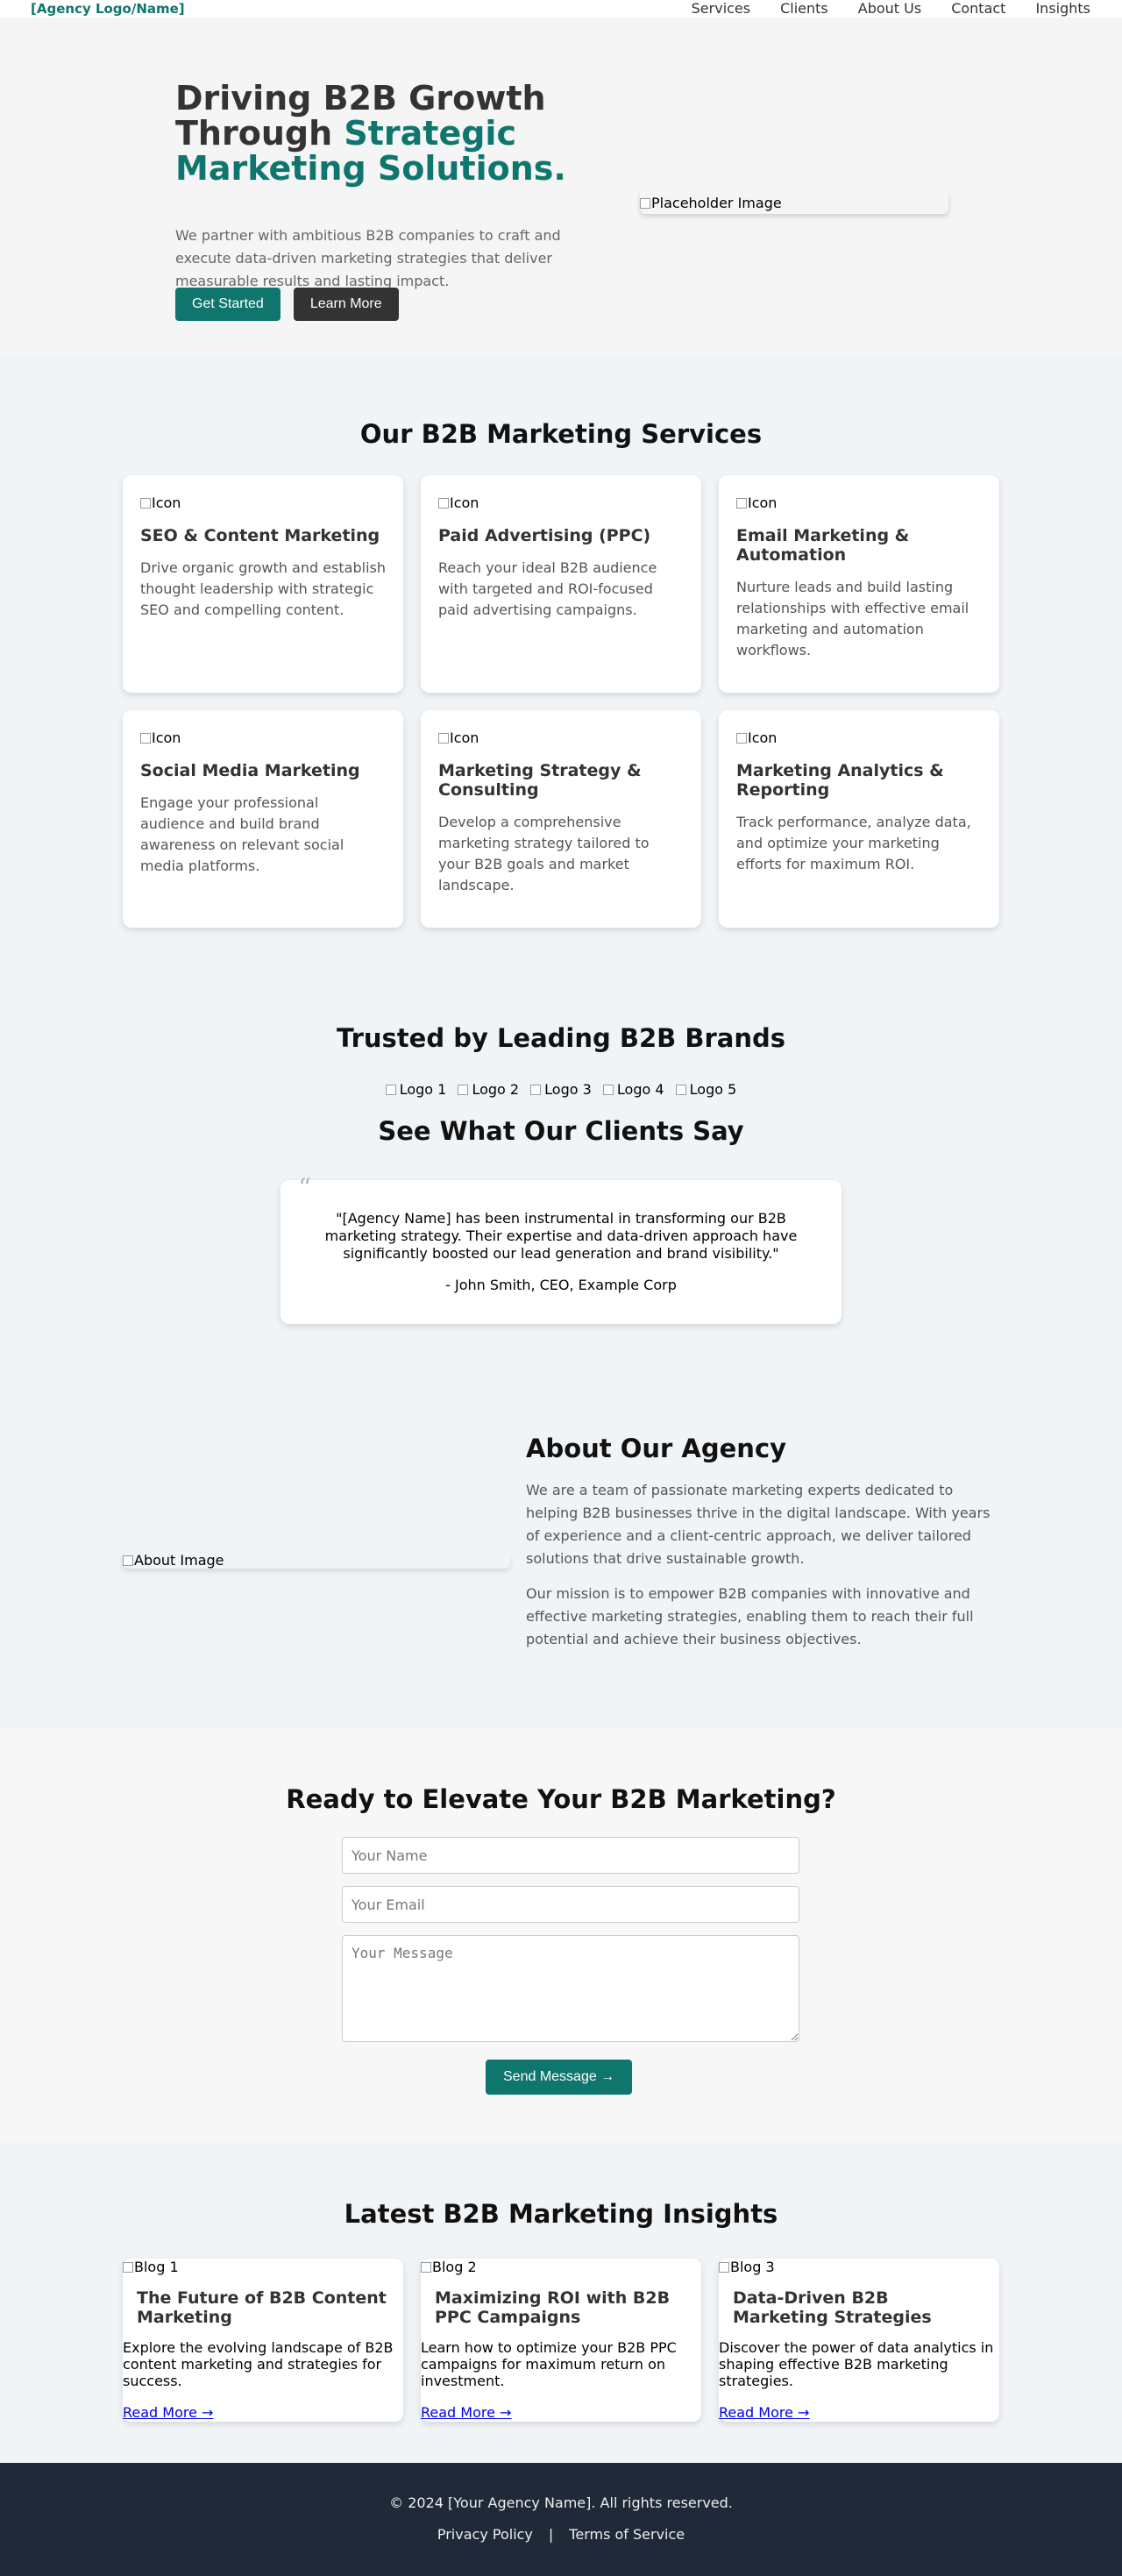 The image size is (1122, 2576). What do you see at coordinates (228, 304) in the screenshot?
I see `get-started-button: Get Started` at bounding box center [228, 304].